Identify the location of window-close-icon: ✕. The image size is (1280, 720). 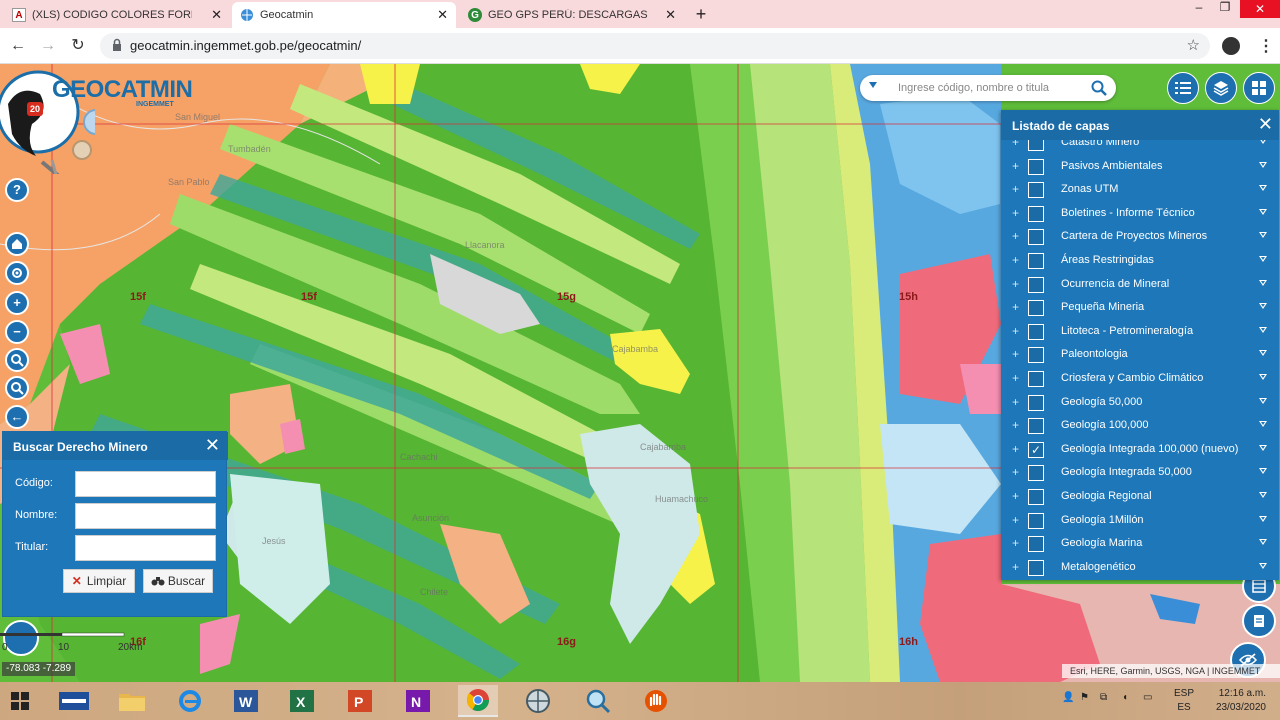
(1260, 9).